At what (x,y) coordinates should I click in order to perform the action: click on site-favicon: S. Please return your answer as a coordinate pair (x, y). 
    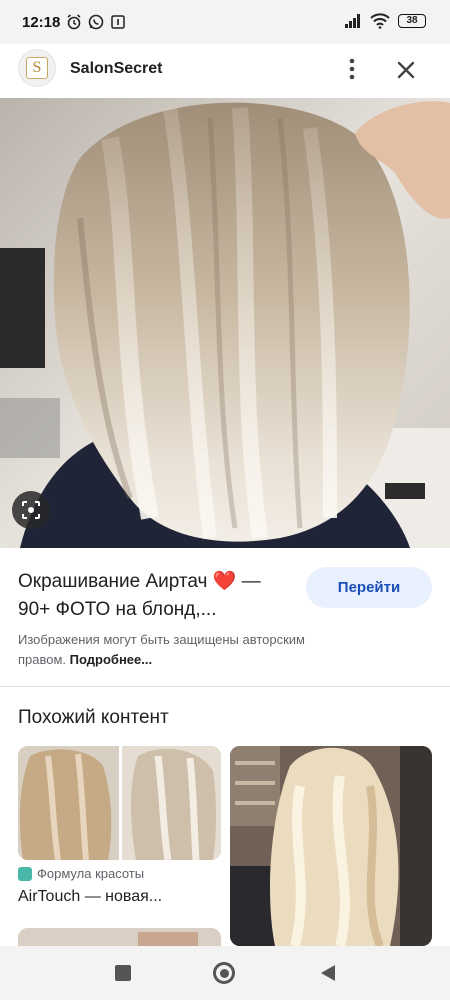
    Looking at the image, I should click on (37, 68).